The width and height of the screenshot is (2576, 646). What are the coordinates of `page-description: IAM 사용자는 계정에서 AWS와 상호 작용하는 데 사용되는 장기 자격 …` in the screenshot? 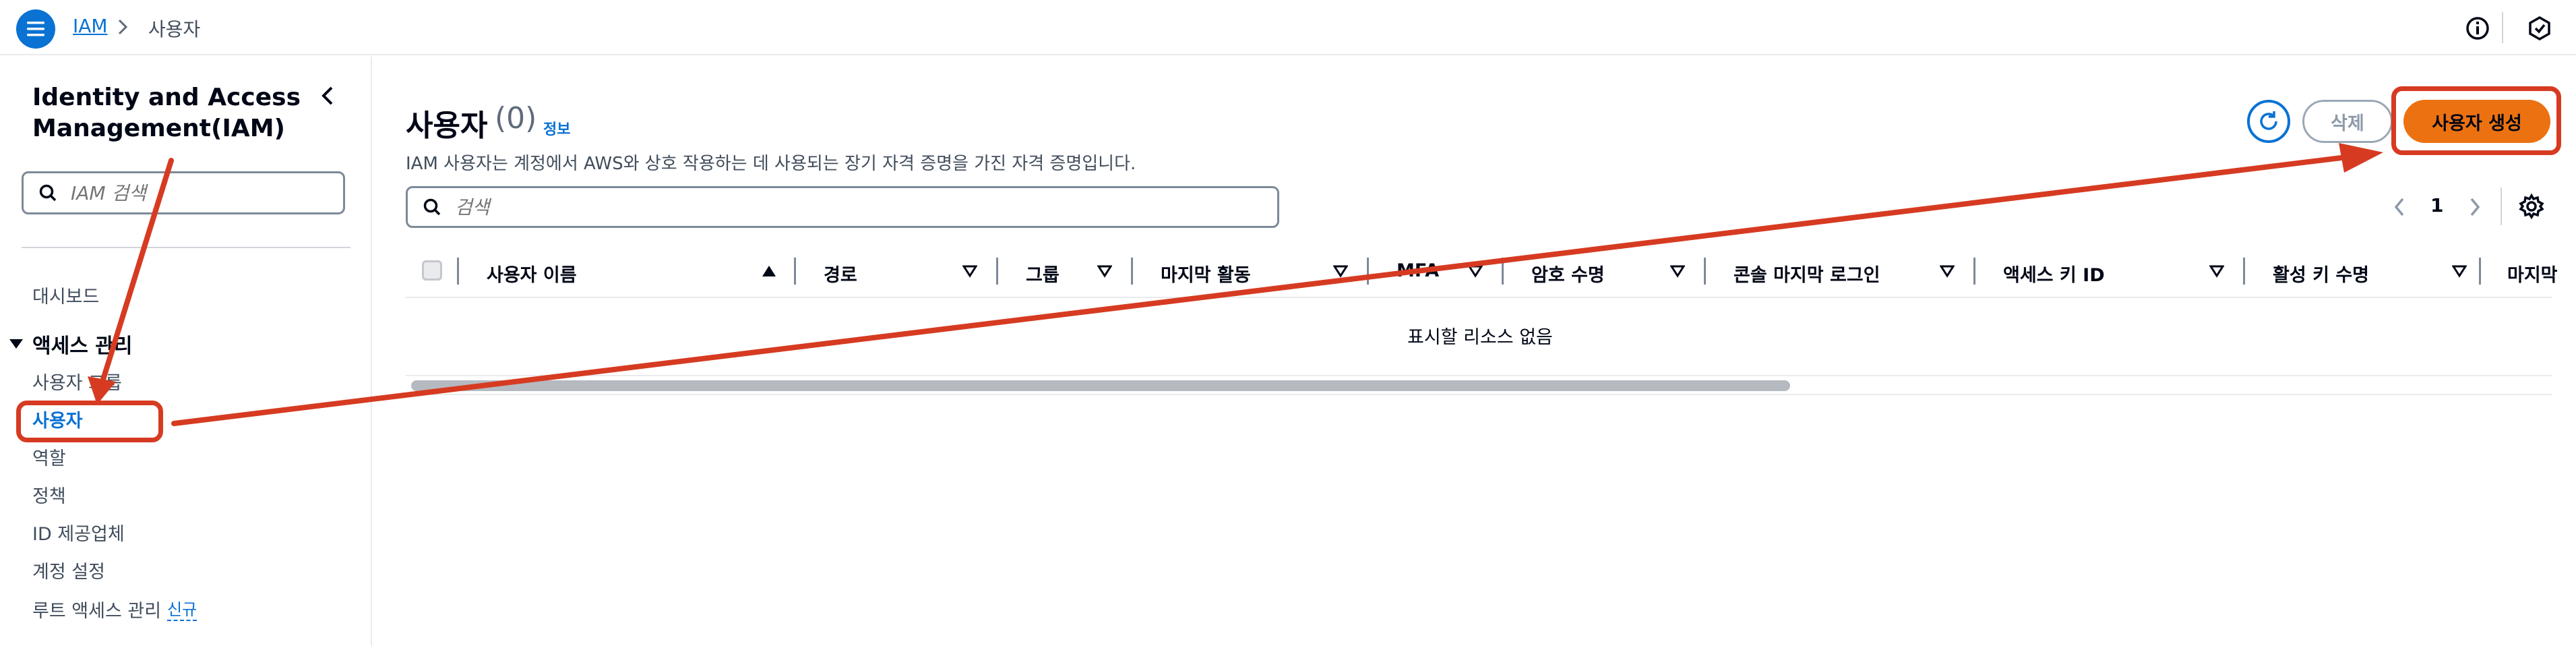 It's located at (771, 164).